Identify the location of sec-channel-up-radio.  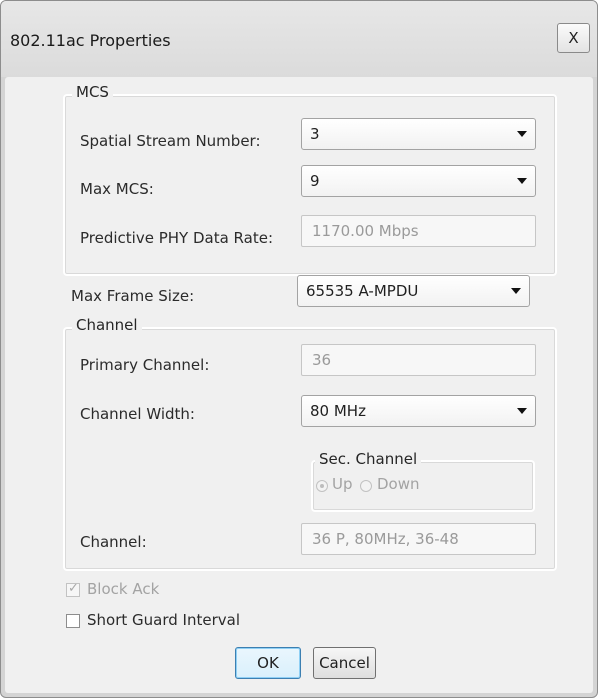
(322, 486).